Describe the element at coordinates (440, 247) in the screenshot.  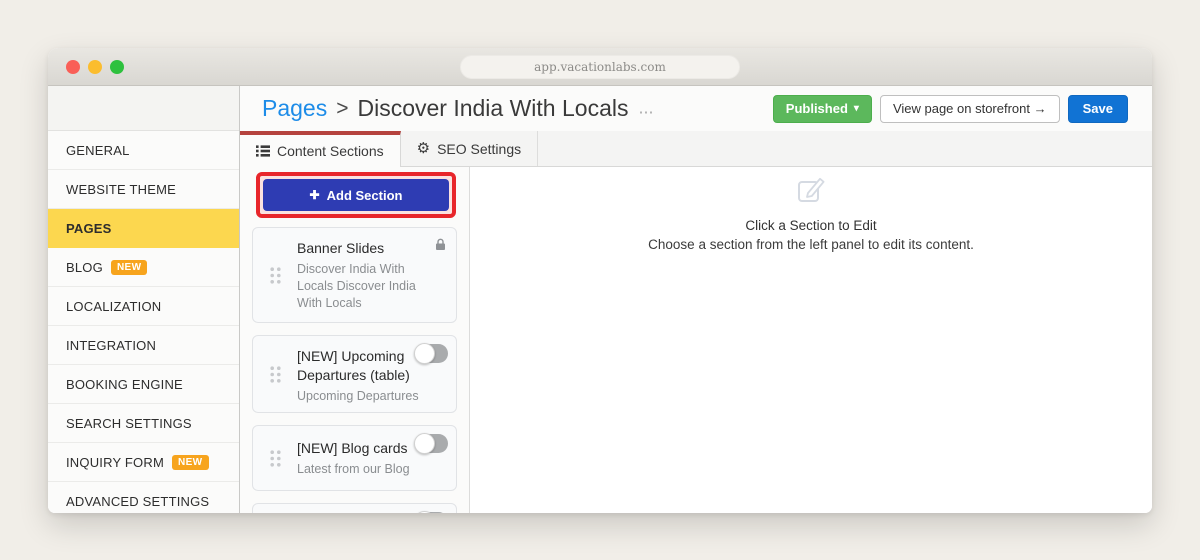
I see `lock-icon` at that location.